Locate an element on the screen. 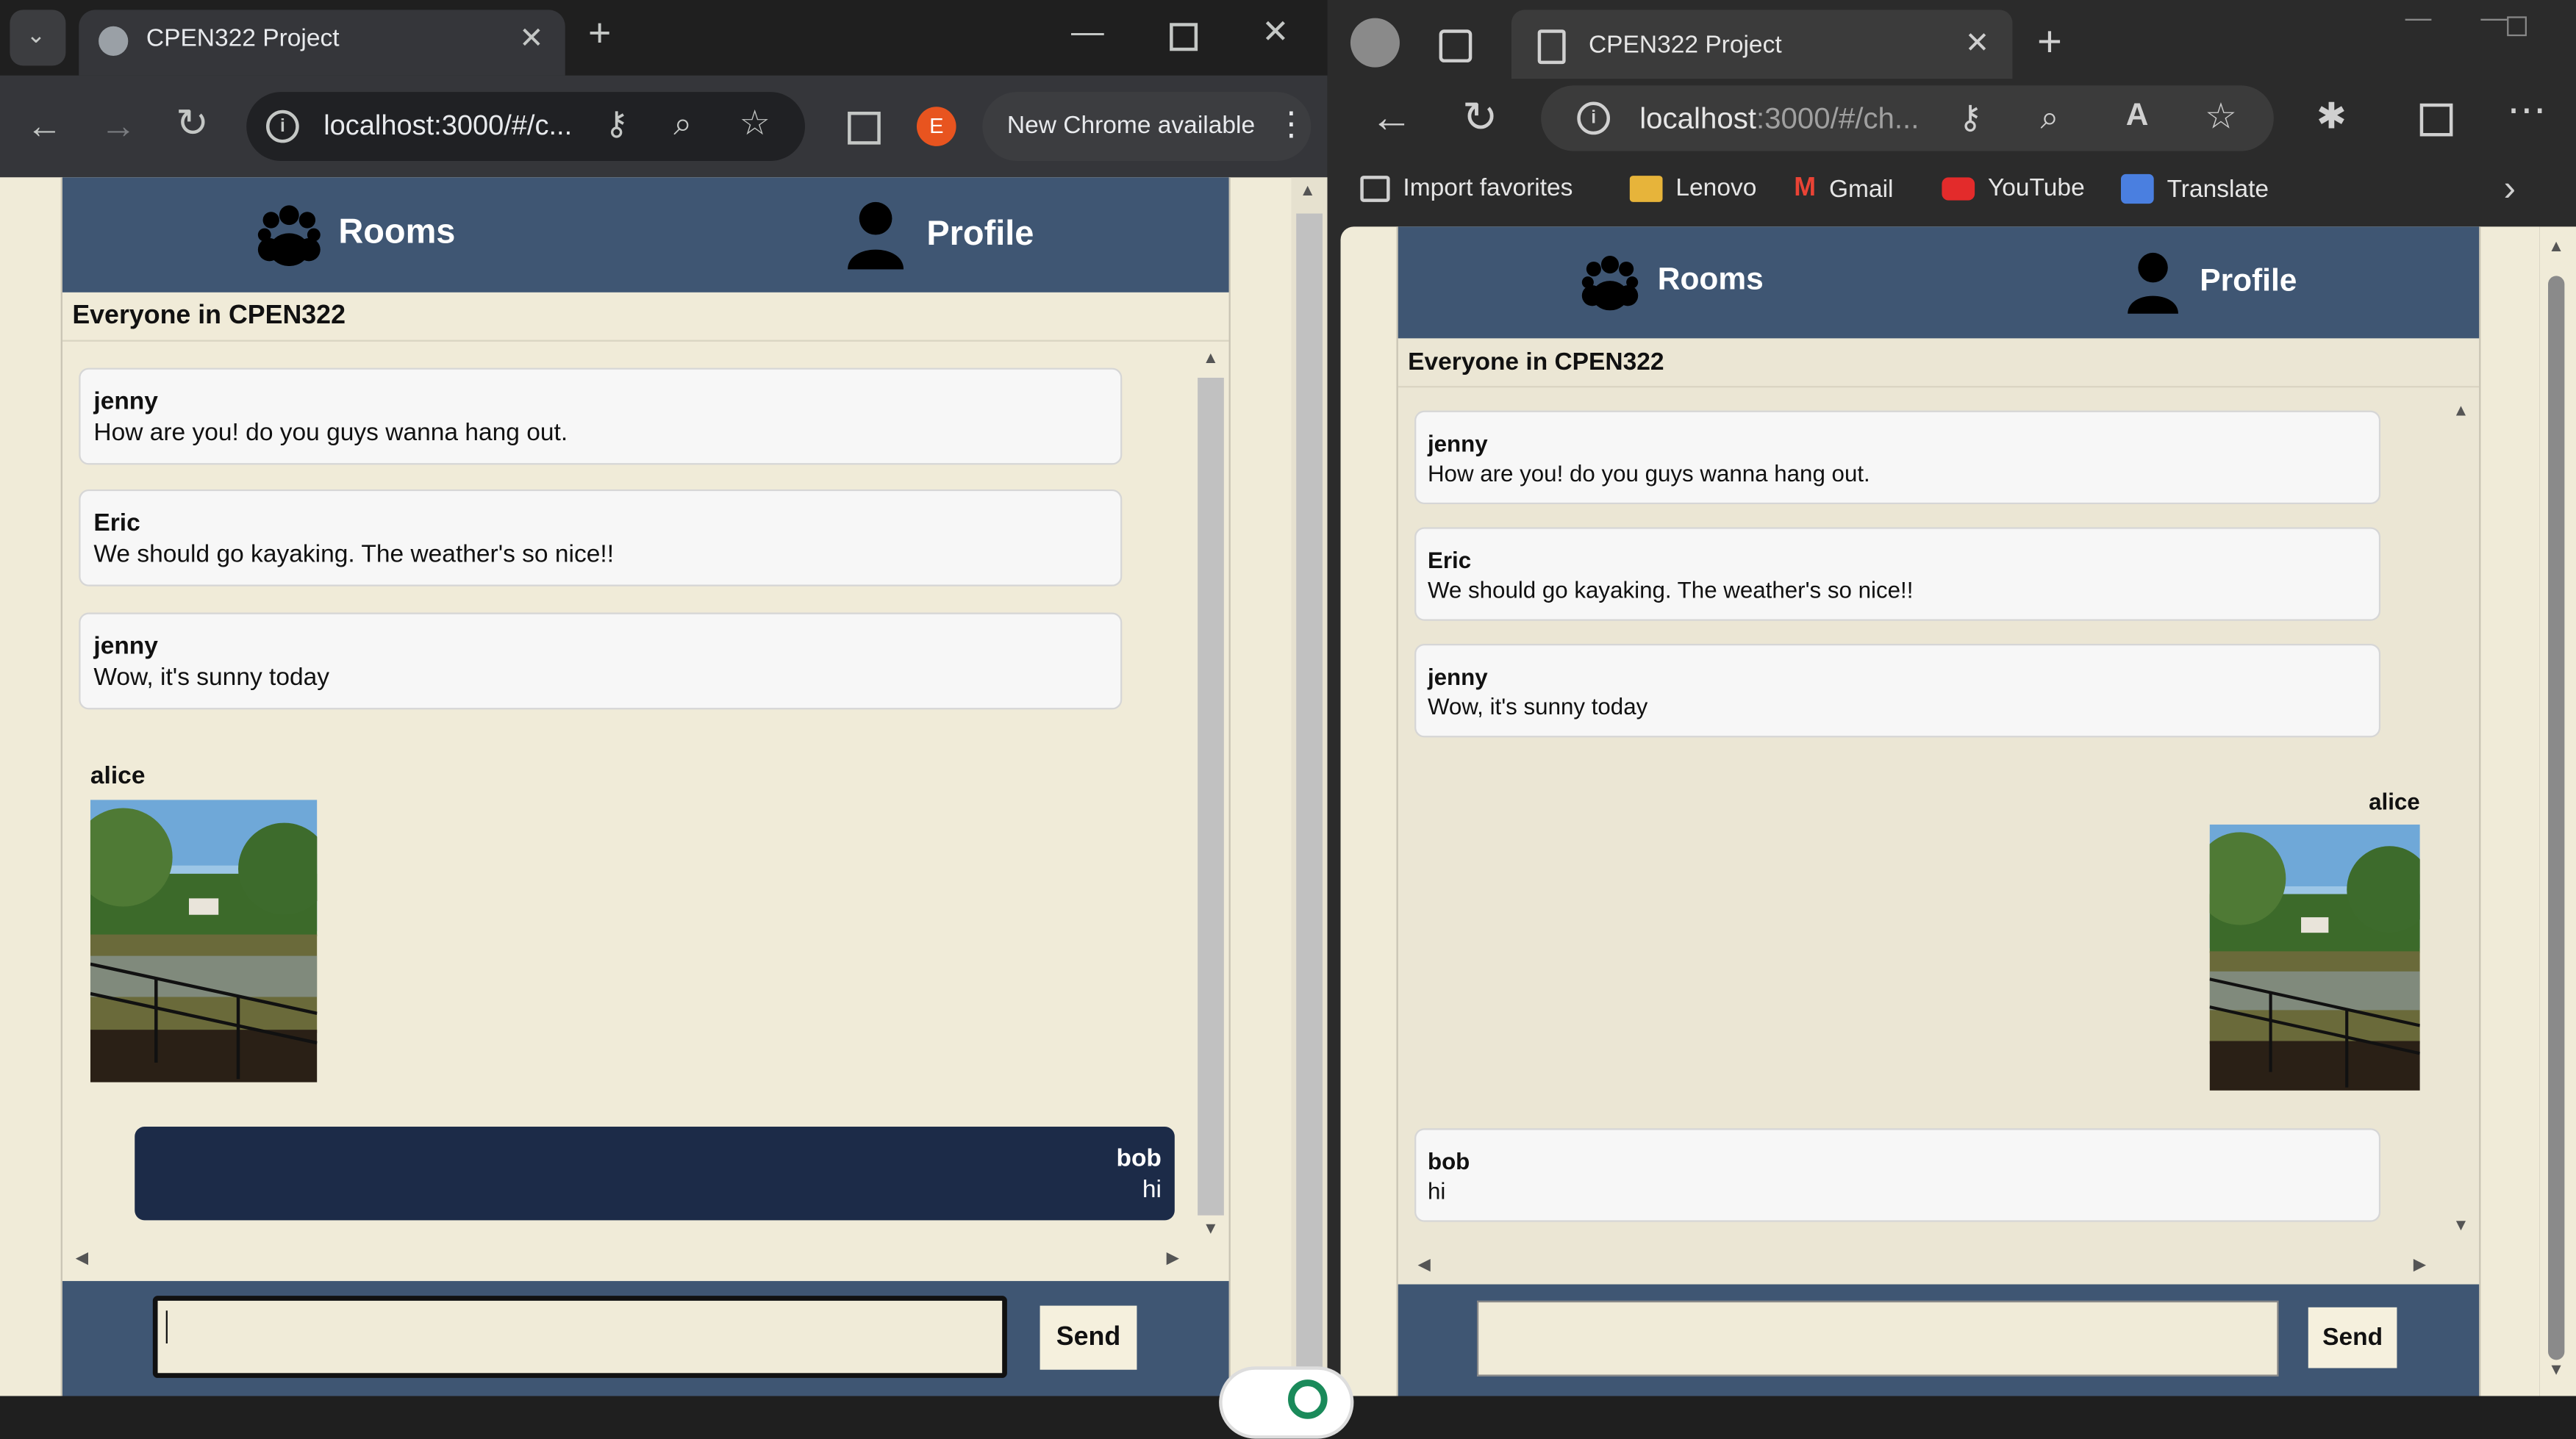 Image resolution: width=2576 pixels, height=1439 pixels. divider is located at coordinates (645, 341).